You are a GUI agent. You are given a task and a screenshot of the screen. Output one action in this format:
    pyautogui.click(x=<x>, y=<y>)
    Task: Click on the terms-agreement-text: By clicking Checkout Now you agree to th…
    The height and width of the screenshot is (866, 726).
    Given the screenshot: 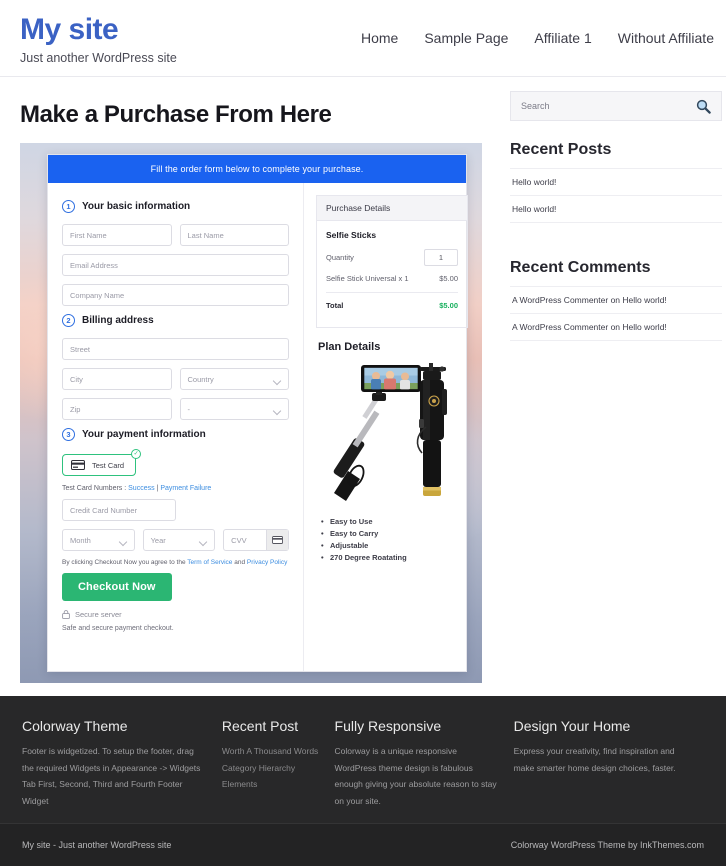 What is the action you would take?
    pyautogui.click(x=175, y=562)
    